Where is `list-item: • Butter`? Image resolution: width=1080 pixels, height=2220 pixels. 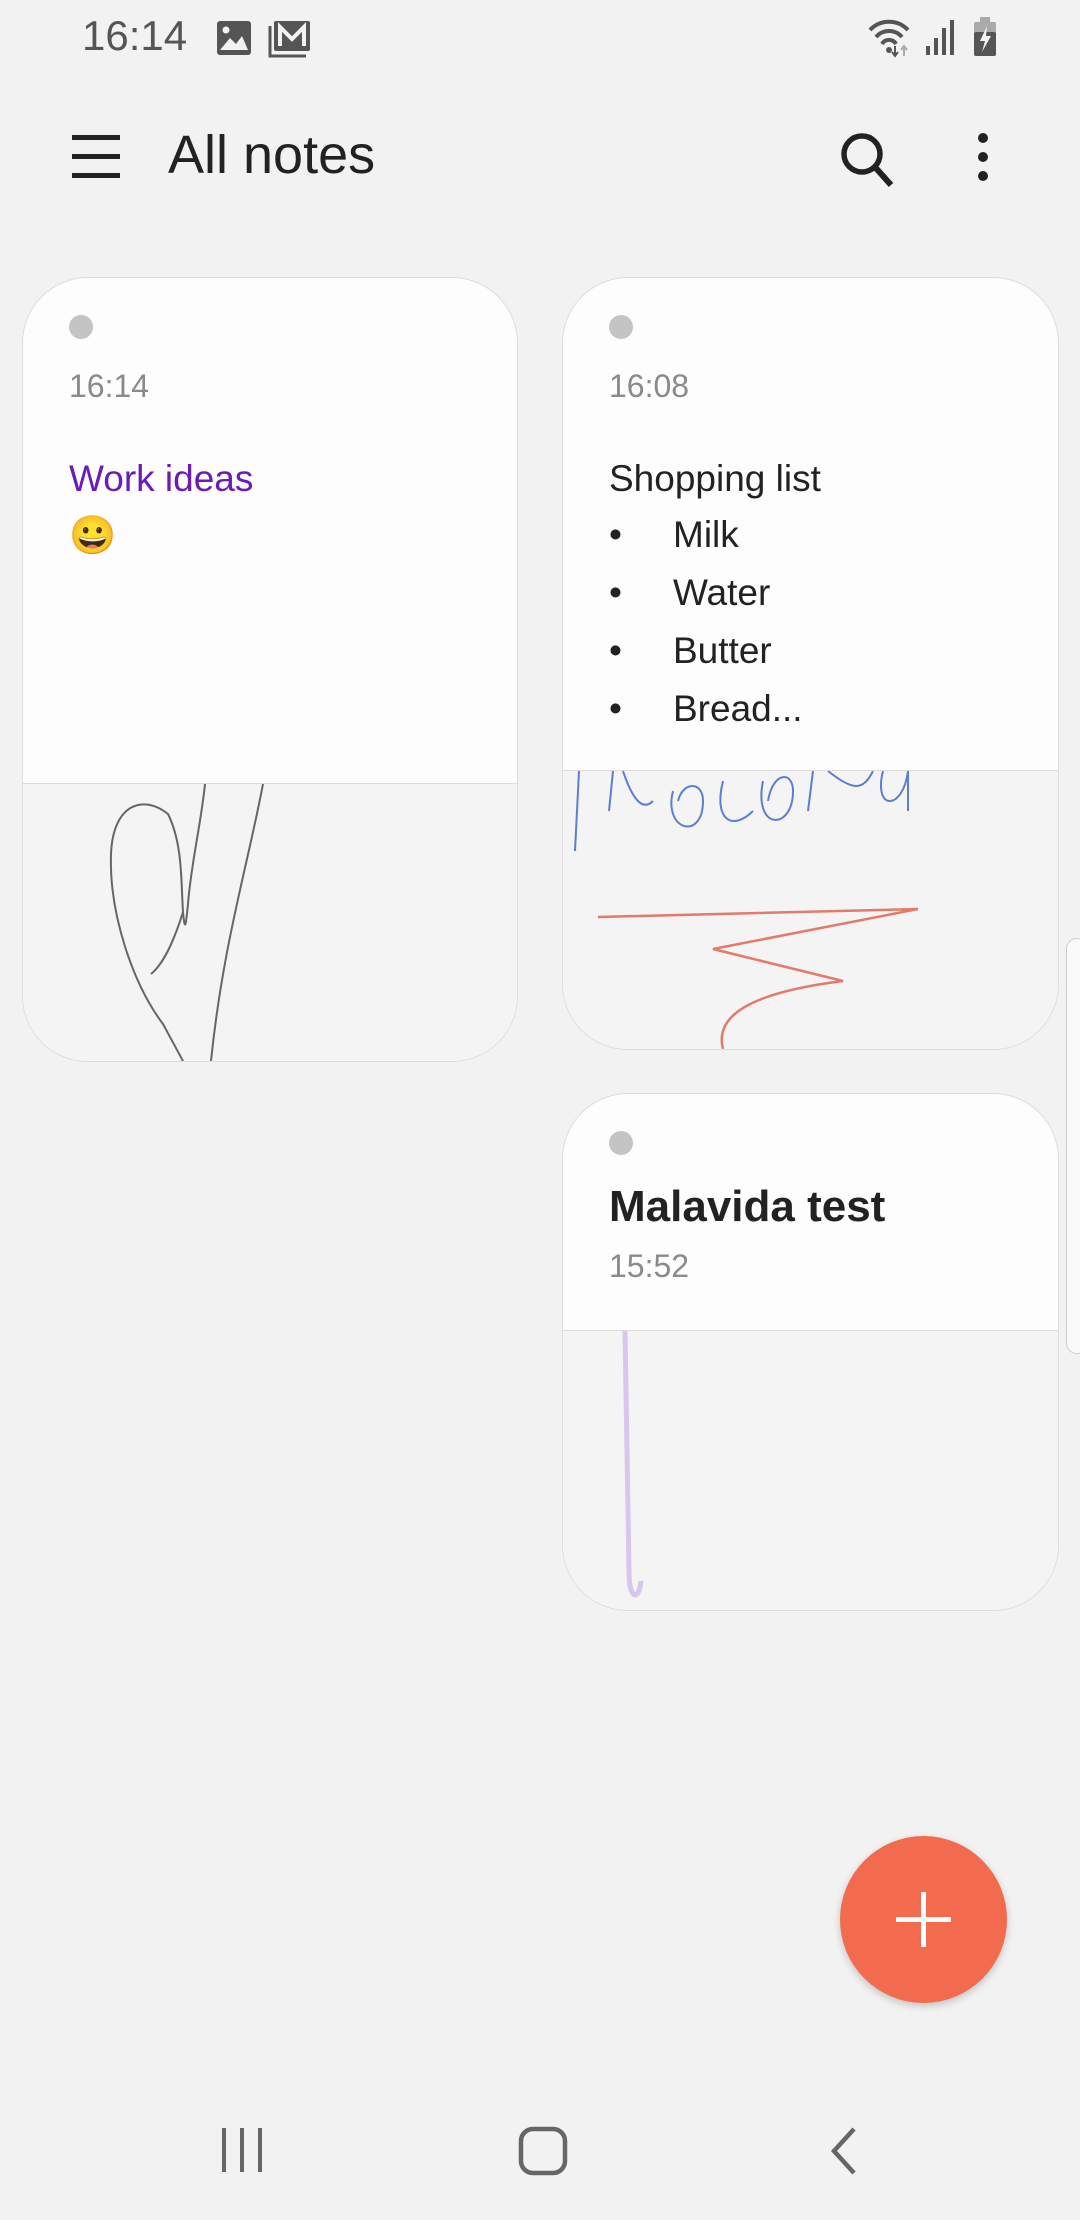
list-item: • Butter is located at coordinates (706, 659).